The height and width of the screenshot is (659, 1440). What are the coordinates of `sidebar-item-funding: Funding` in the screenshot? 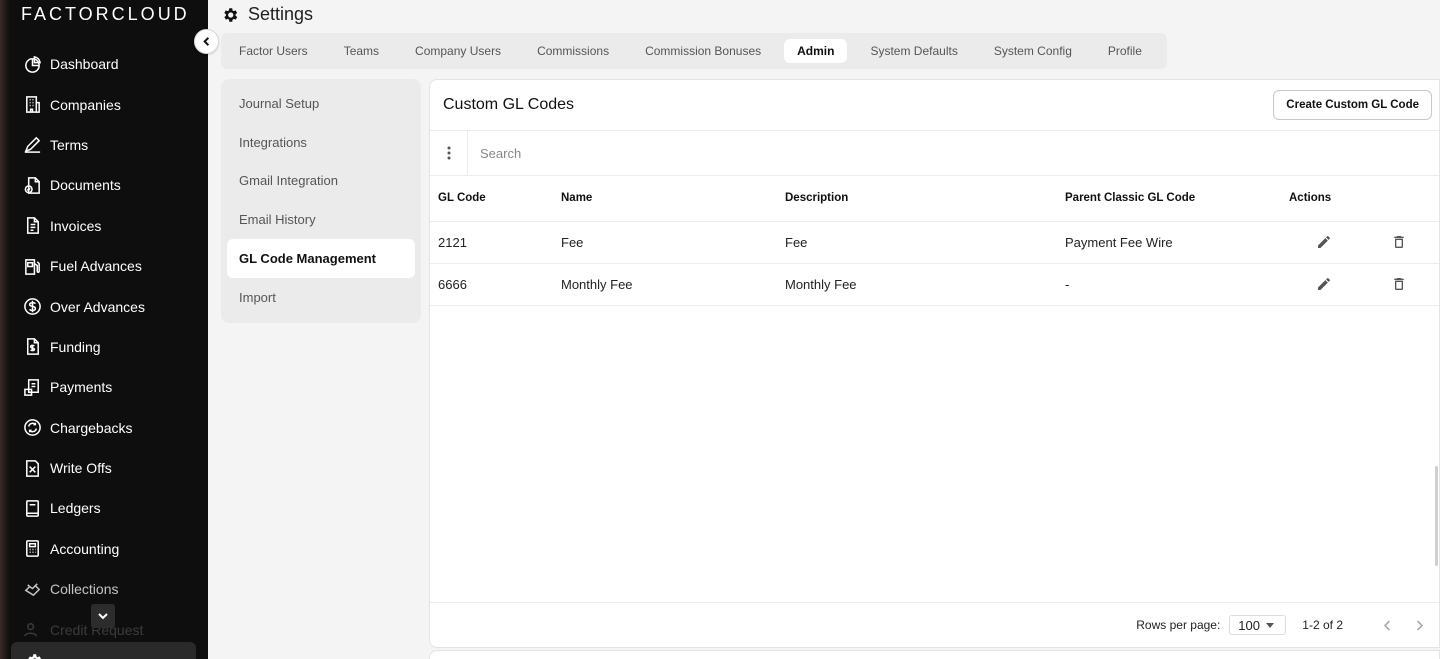 It's located at (112, 347).